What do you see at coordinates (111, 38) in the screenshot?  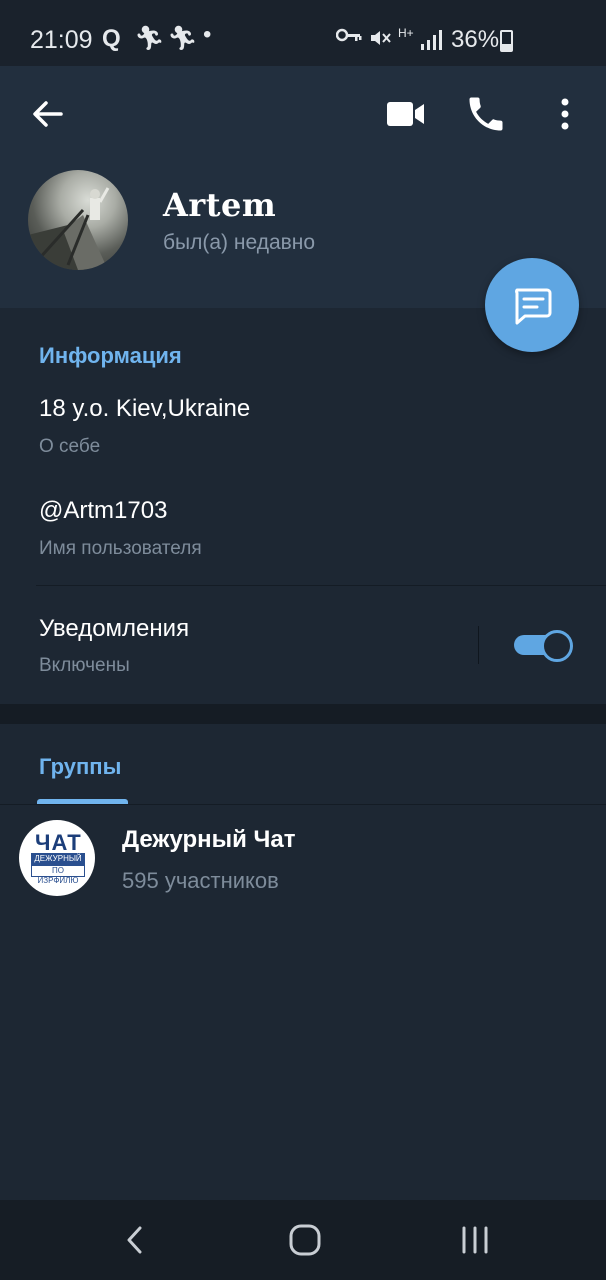 I see `q-icon: Q` at bounding box center [111, 38].